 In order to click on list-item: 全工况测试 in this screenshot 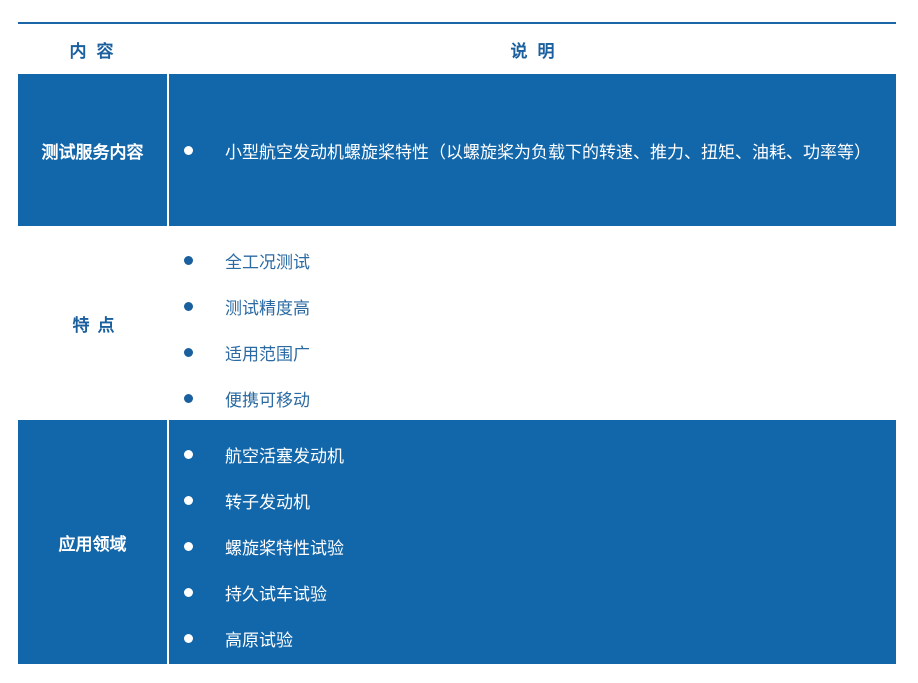, I will do `click(532, 260)`.